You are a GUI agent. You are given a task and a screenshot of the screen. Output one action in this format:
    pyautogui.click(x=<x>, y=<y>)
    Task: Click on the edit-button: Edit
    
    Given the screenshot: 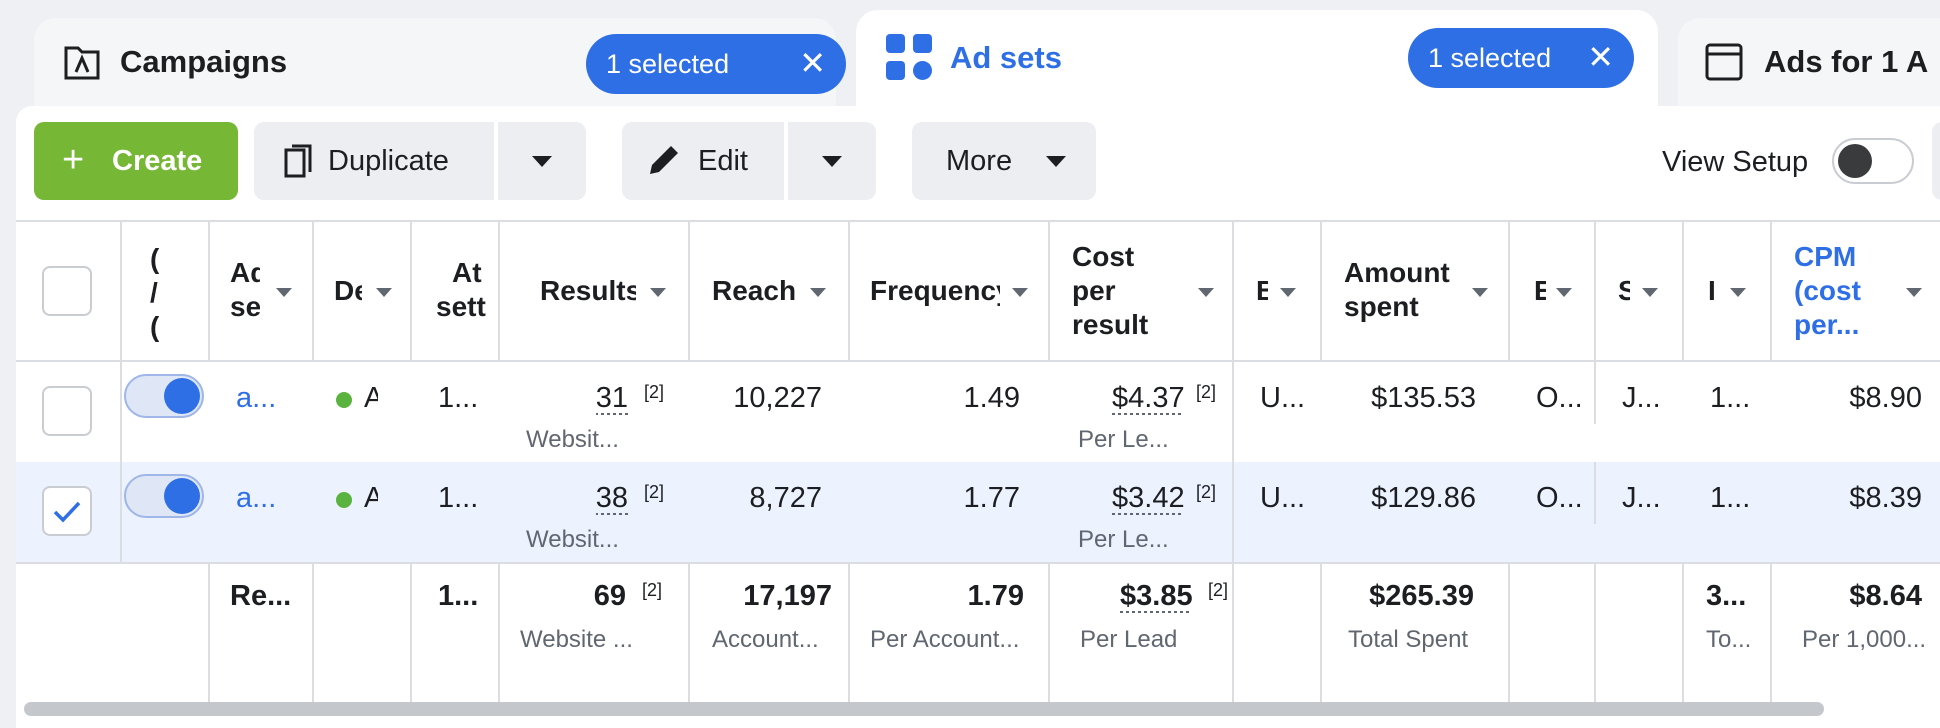 What is the action you would take?
    pyautogui.click(x=703, y=161)
    